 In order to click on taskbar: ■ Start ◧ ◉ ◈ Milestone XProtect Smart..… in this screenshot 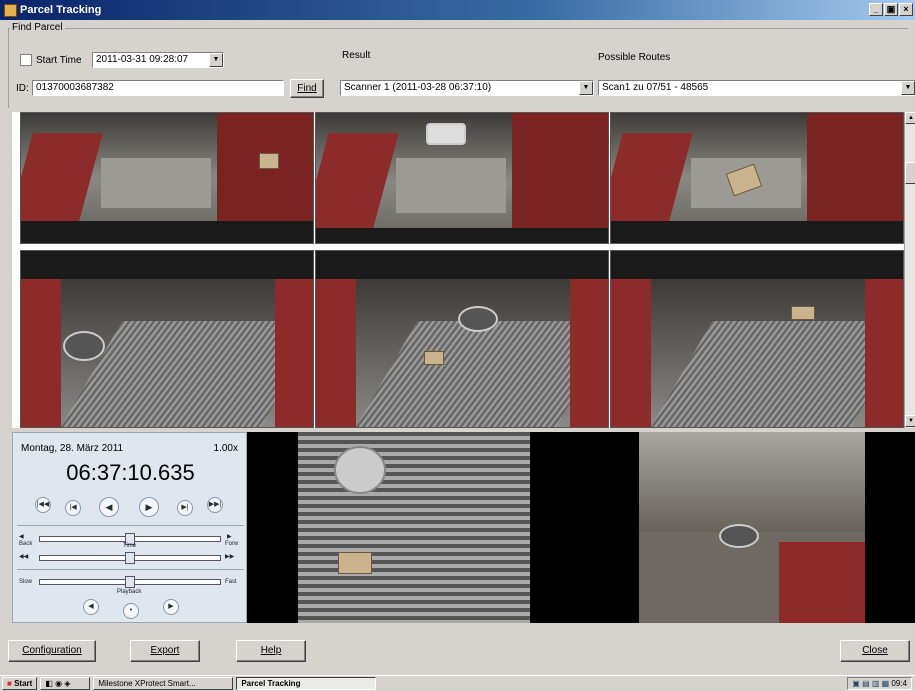, I will do `click(457, 683)`.